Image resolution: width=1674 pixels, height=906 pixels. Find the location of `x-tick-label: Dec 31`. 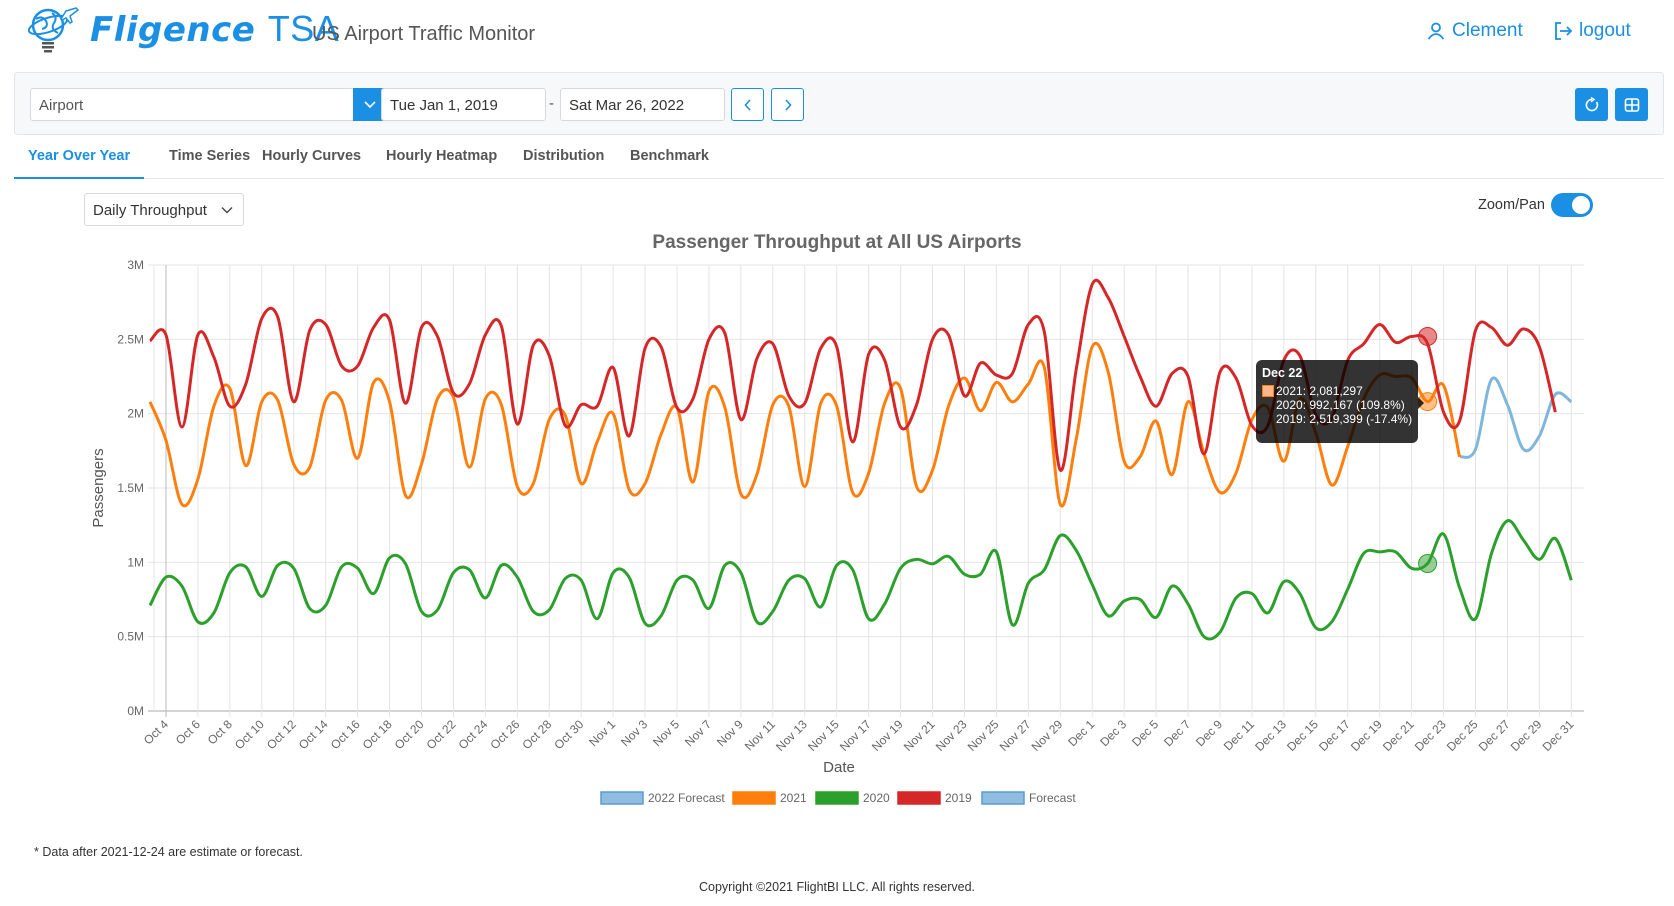

x-tick-label: Dec 31 is located at coordinates (1558, 735).